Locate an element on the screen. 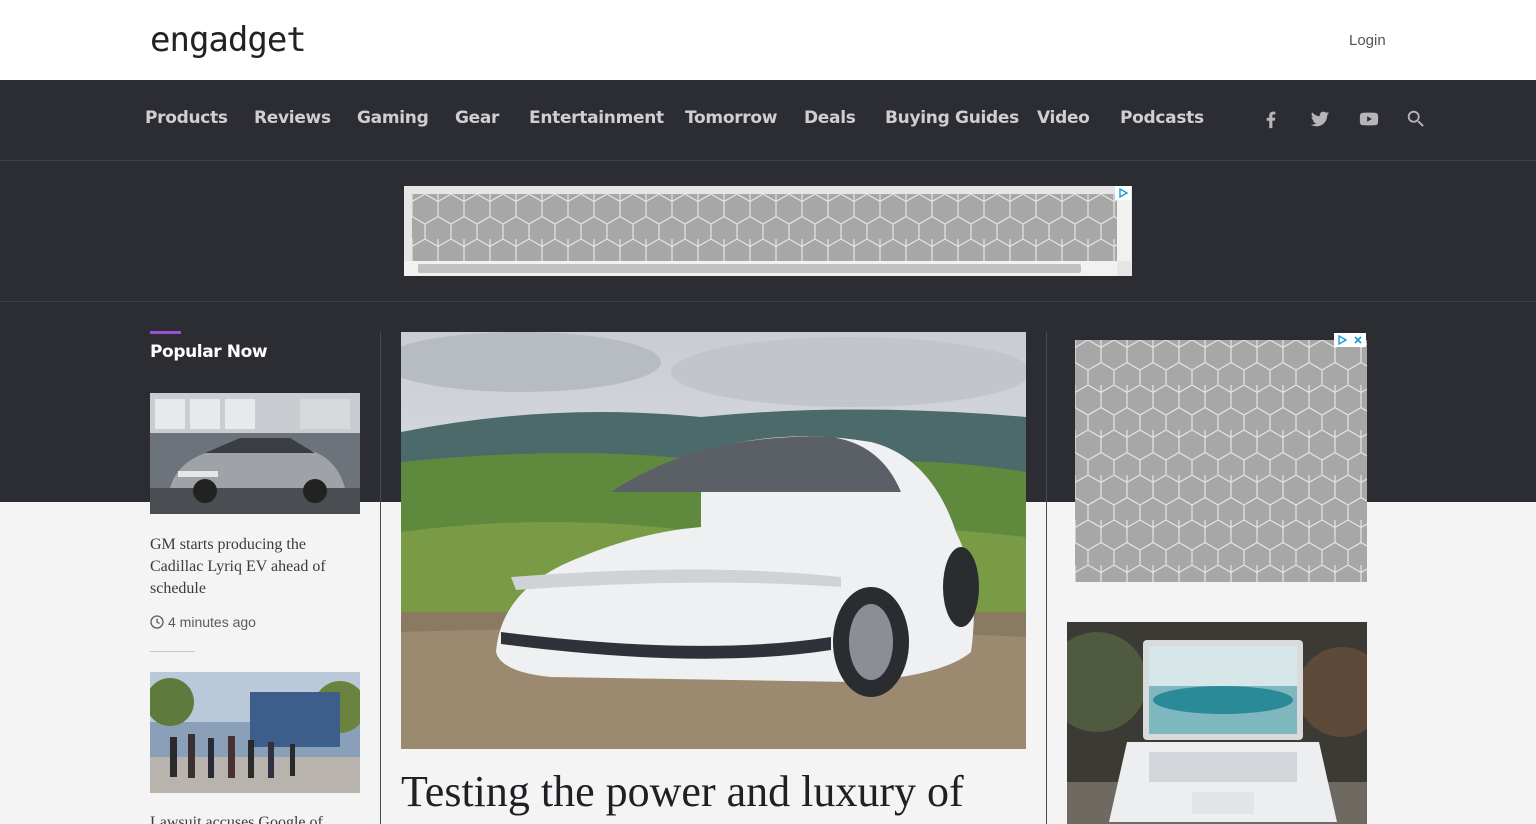 This screenshot has height=824, width=1536. nav-item-products: Products is located at coordinates (186, 118).